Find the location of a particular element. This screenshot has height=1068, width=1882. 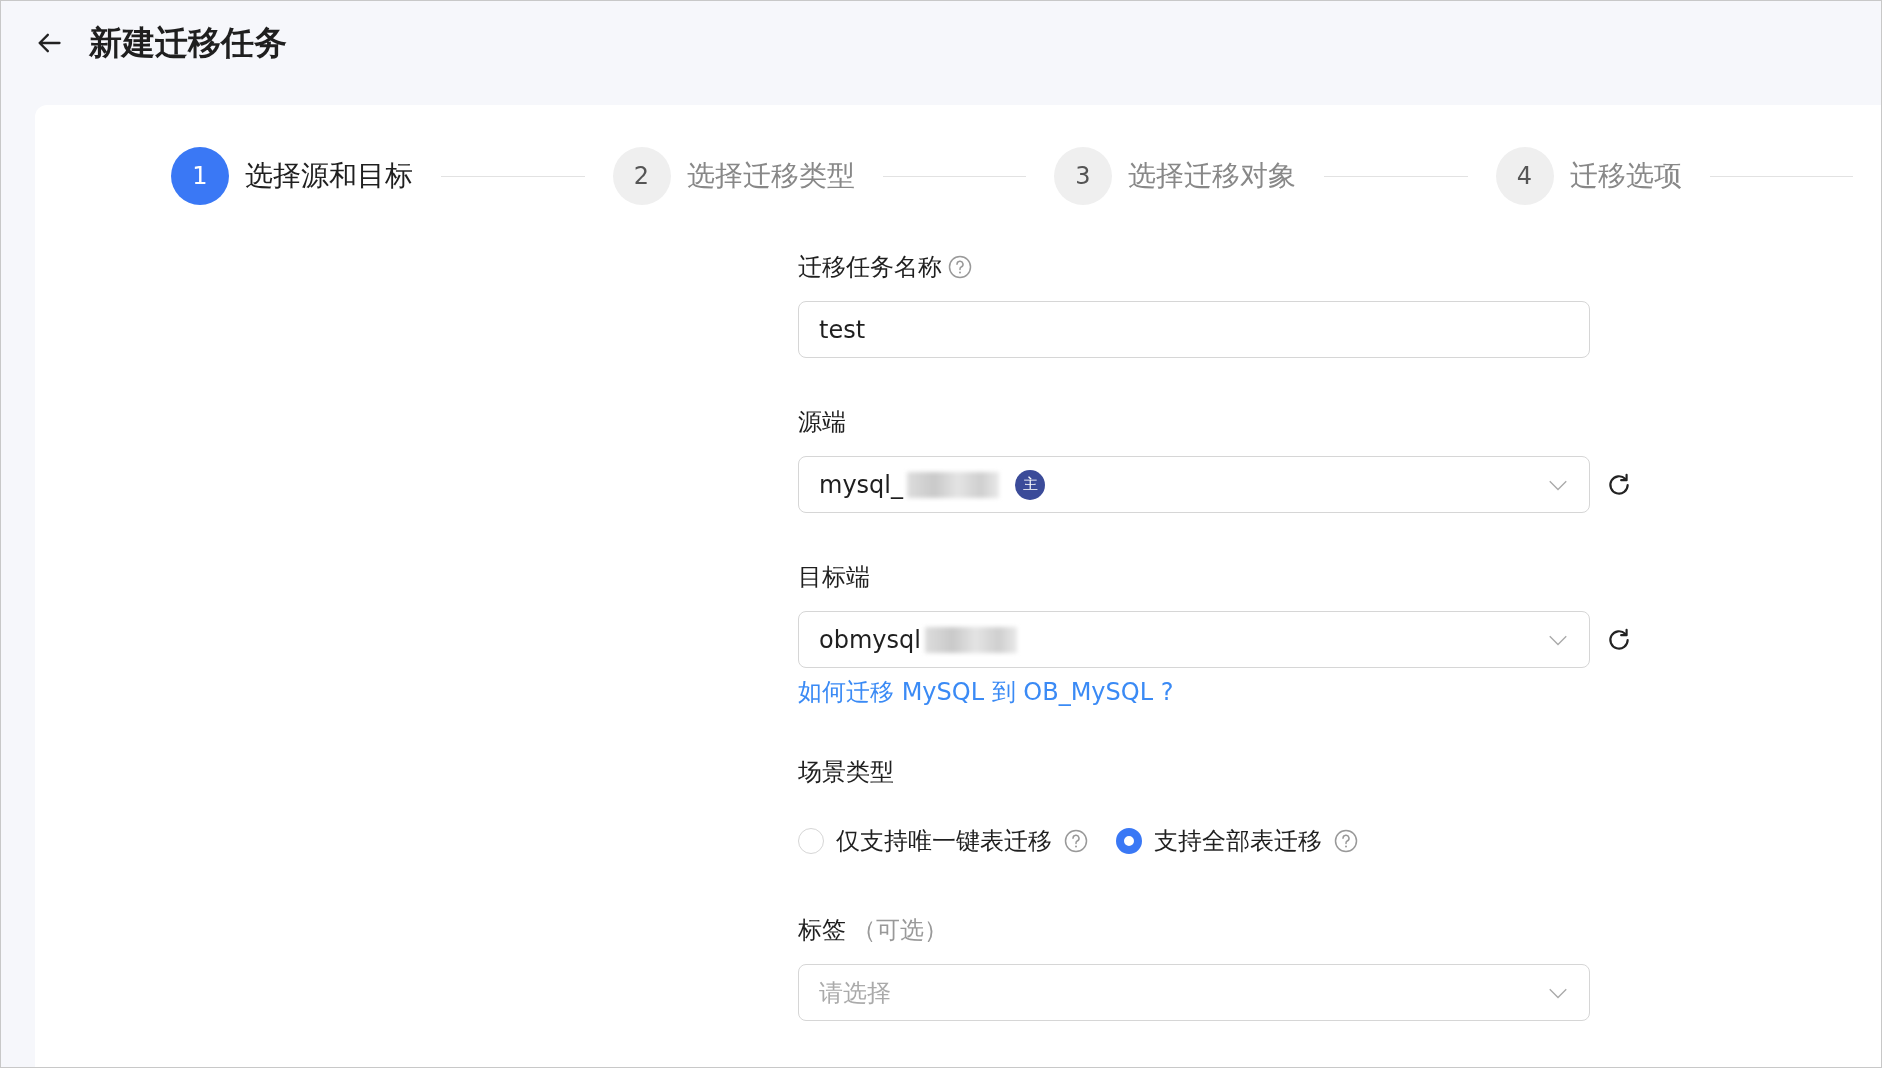

step-number: 4 is located at coordinates (1524, 176).